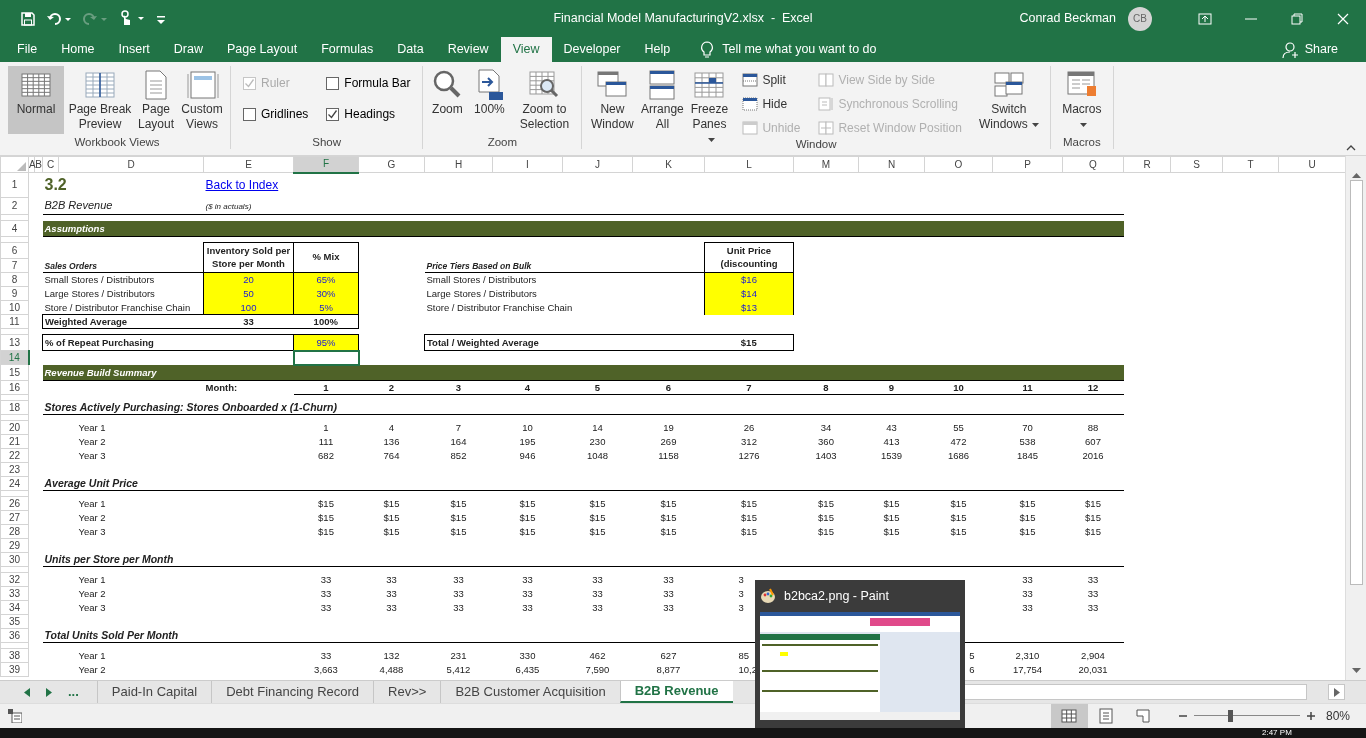 The image size is (1366, 738). Describe the element at coordinates (799, 49) in the screenshot. I see `tell-me-search: Tell me what you want to do` at that location.